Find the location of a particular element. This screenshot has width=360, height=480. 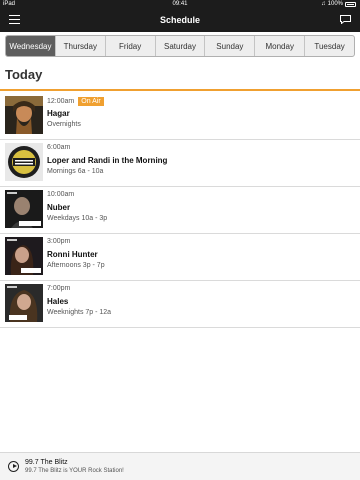

tab-friday: Friday is located at coordinates (131, 46).